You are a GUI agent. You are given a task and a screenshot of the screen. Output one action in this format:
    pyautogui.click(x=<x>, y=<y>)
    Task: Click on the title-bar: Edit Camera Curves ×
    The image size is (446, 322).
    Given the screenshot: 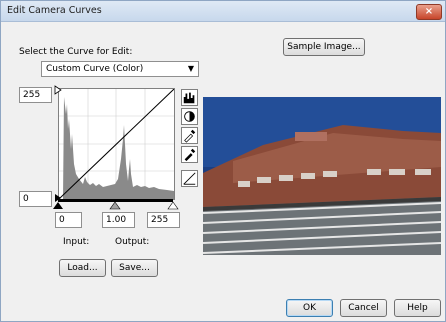 What is the action you would take?
    pyautogui.click(x=223, y=11)
    